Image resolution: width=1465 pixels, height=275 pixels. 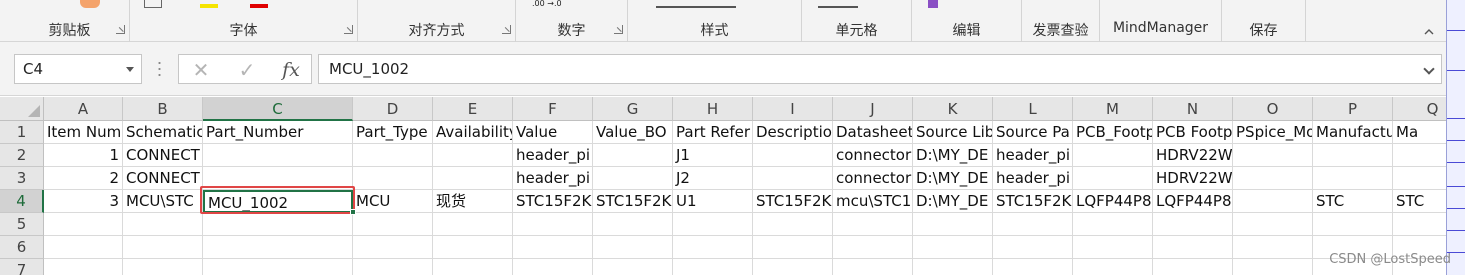 What do you see at coordinates (793, 178) in the screenshot?
I see `cell-i3` at bounding box center [793, 178].